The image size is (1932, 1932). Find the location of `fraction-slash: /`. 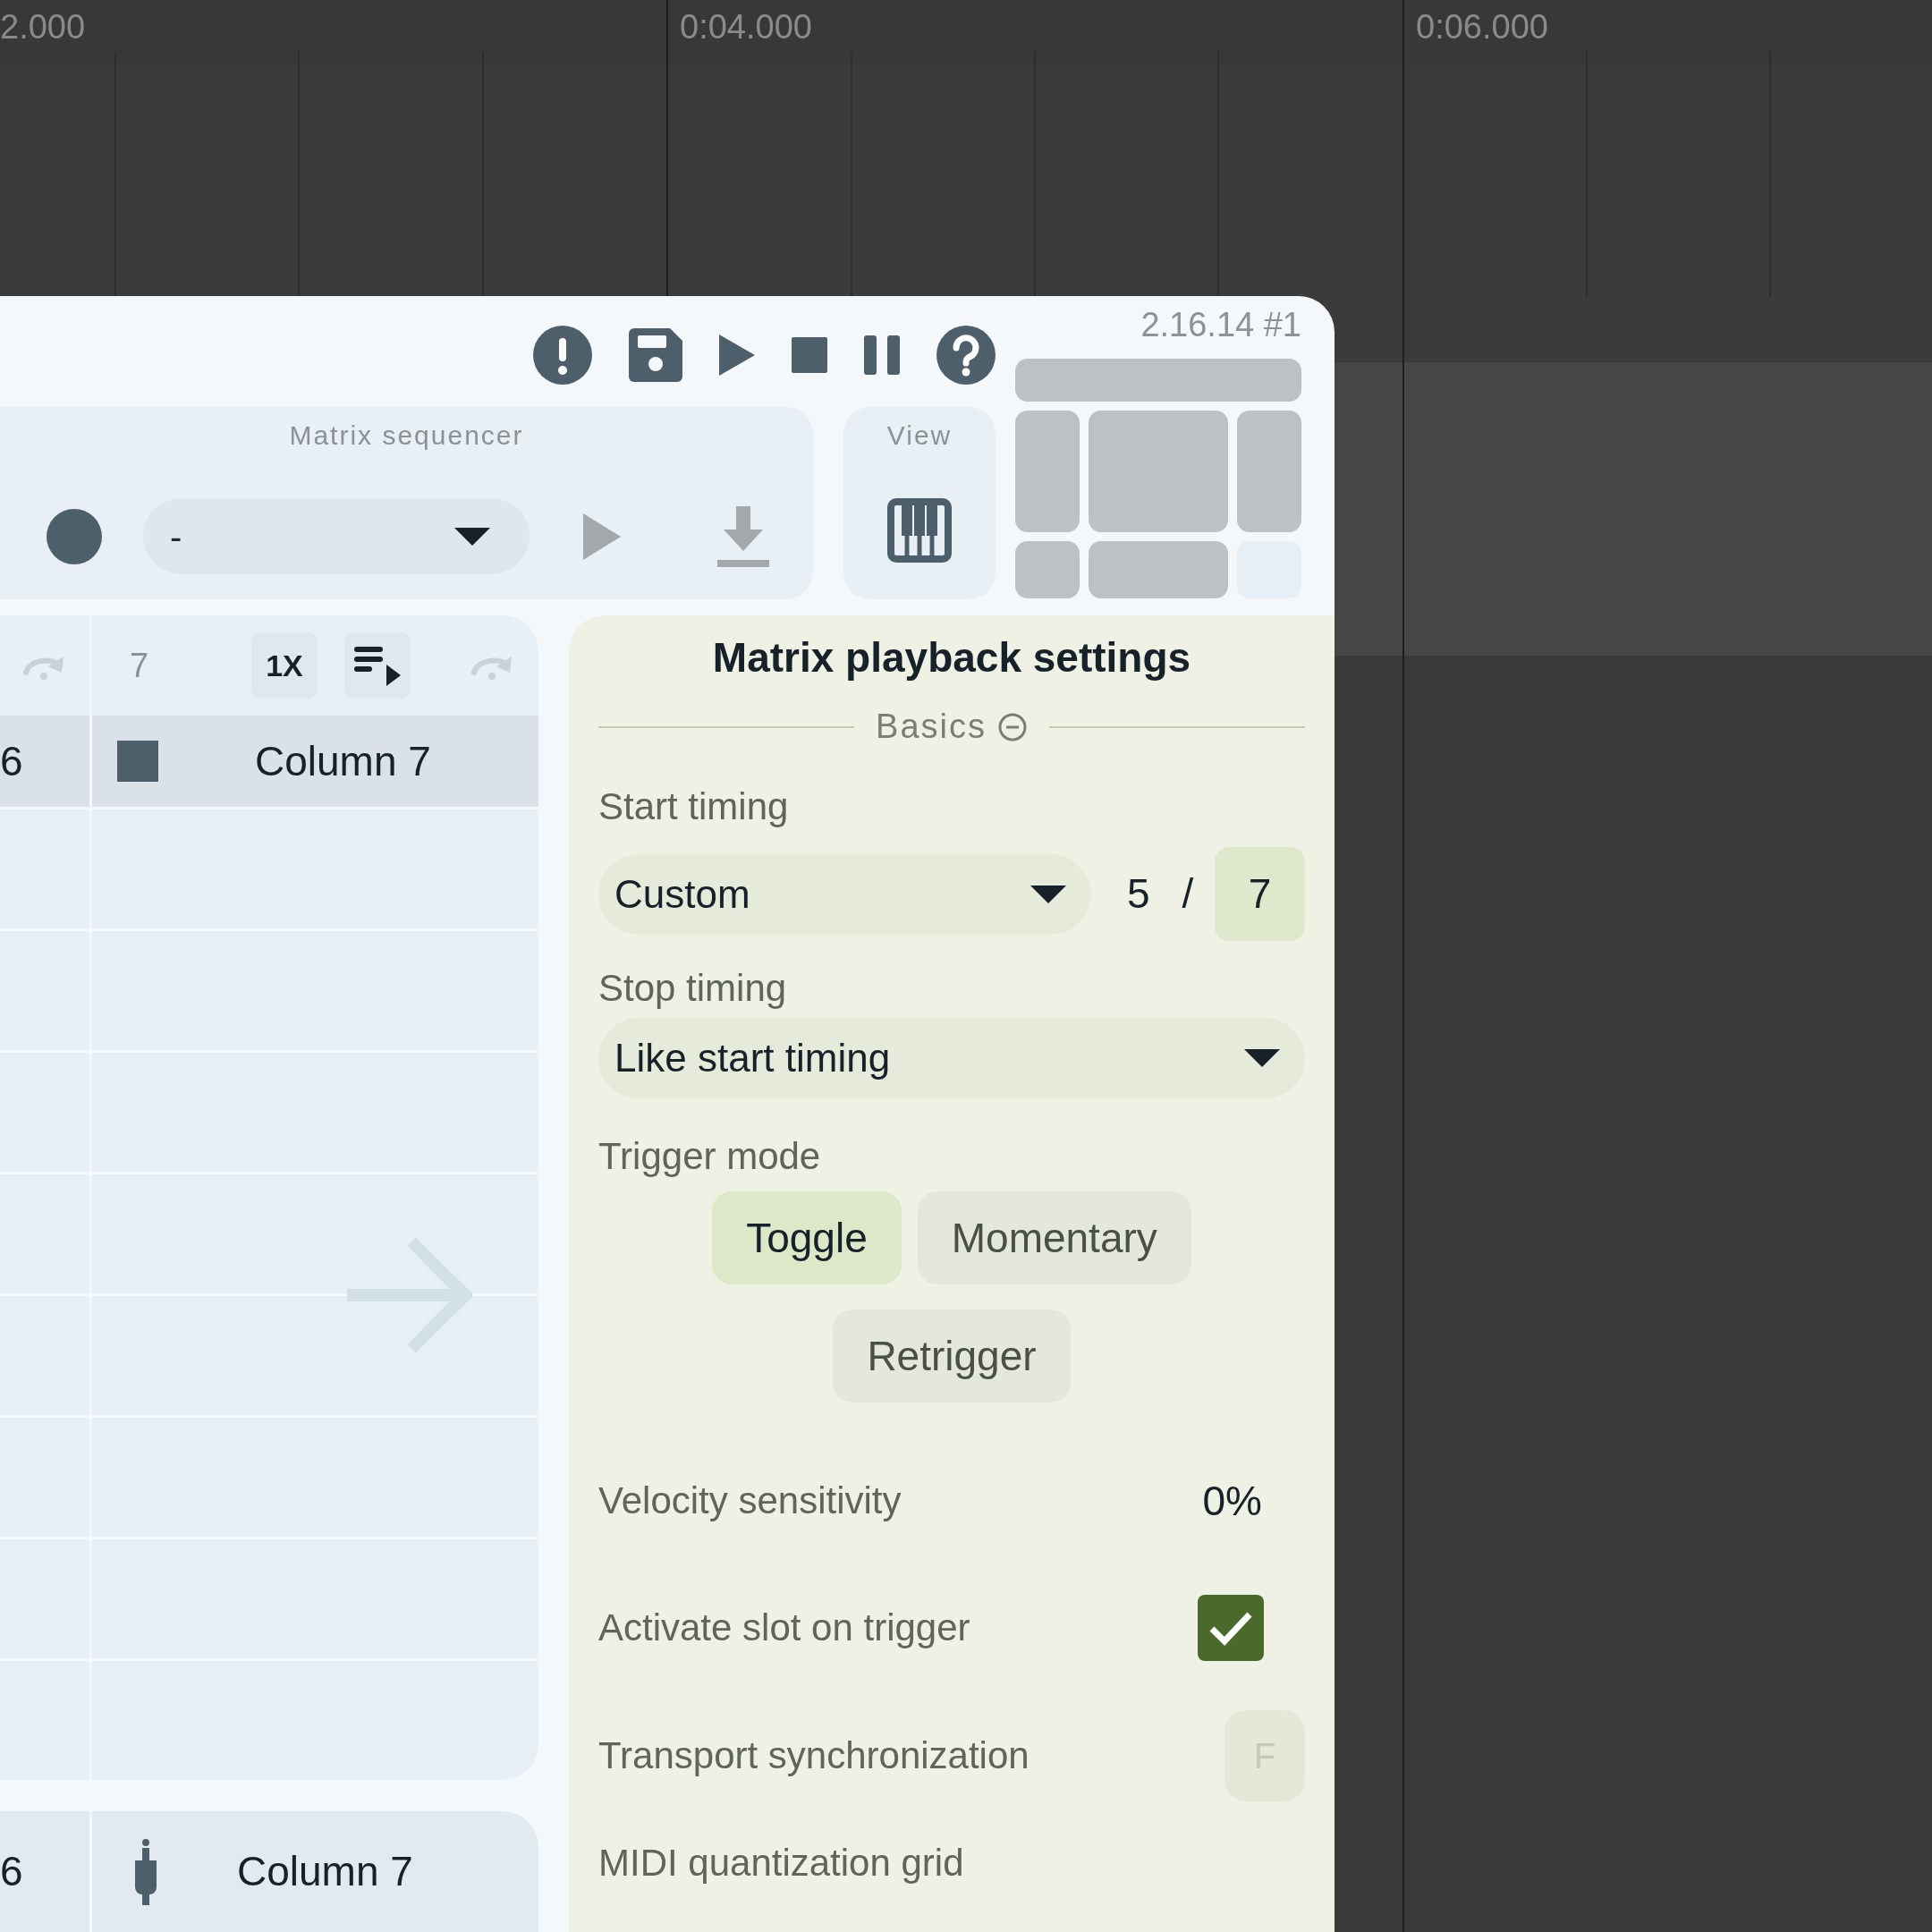

fraction-slash: / is located at coordinates (1188, 894).